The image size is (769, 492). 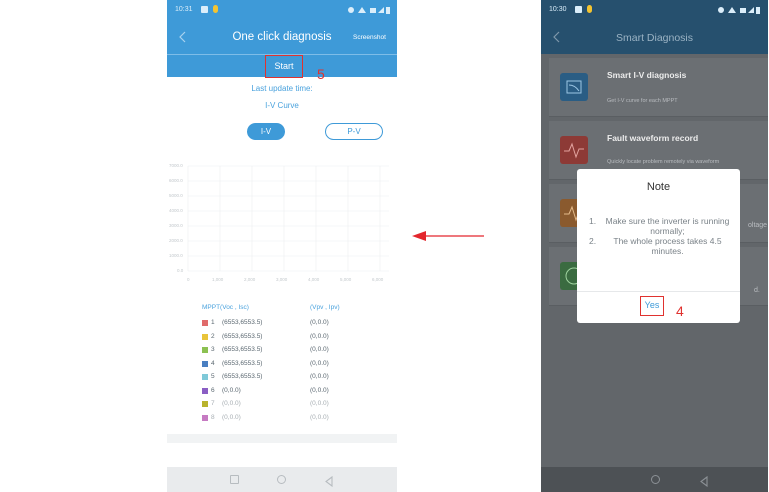 What do you see at coordinates (647, 75) in the screenshot?
I see `card-title: Smart I-V diagnosis` at bounding box center [647, 75].